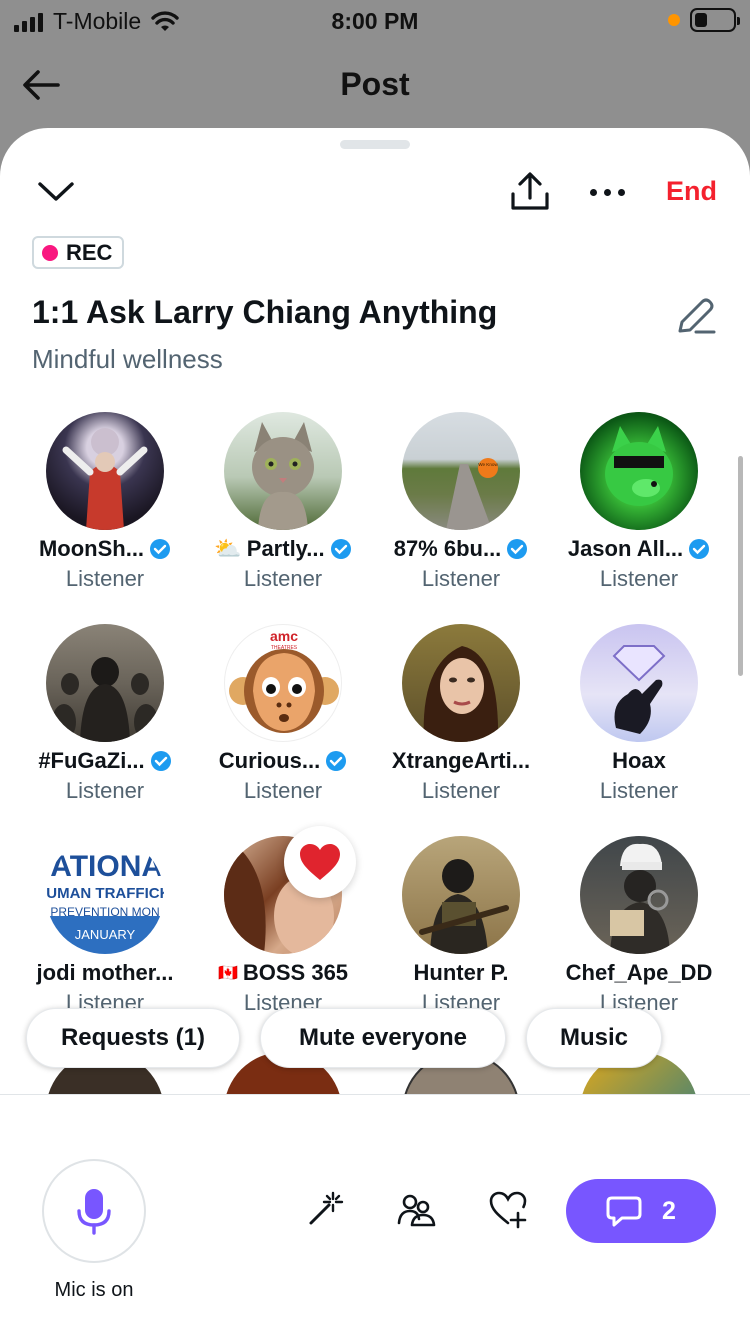 The height and width of the screenshot is (1334, 750). What do you see at coordinates (283, 972) in the screenshot?
I see `participant-name: 🇨🇦 BOSS 365` at bounding box center [283, 972].